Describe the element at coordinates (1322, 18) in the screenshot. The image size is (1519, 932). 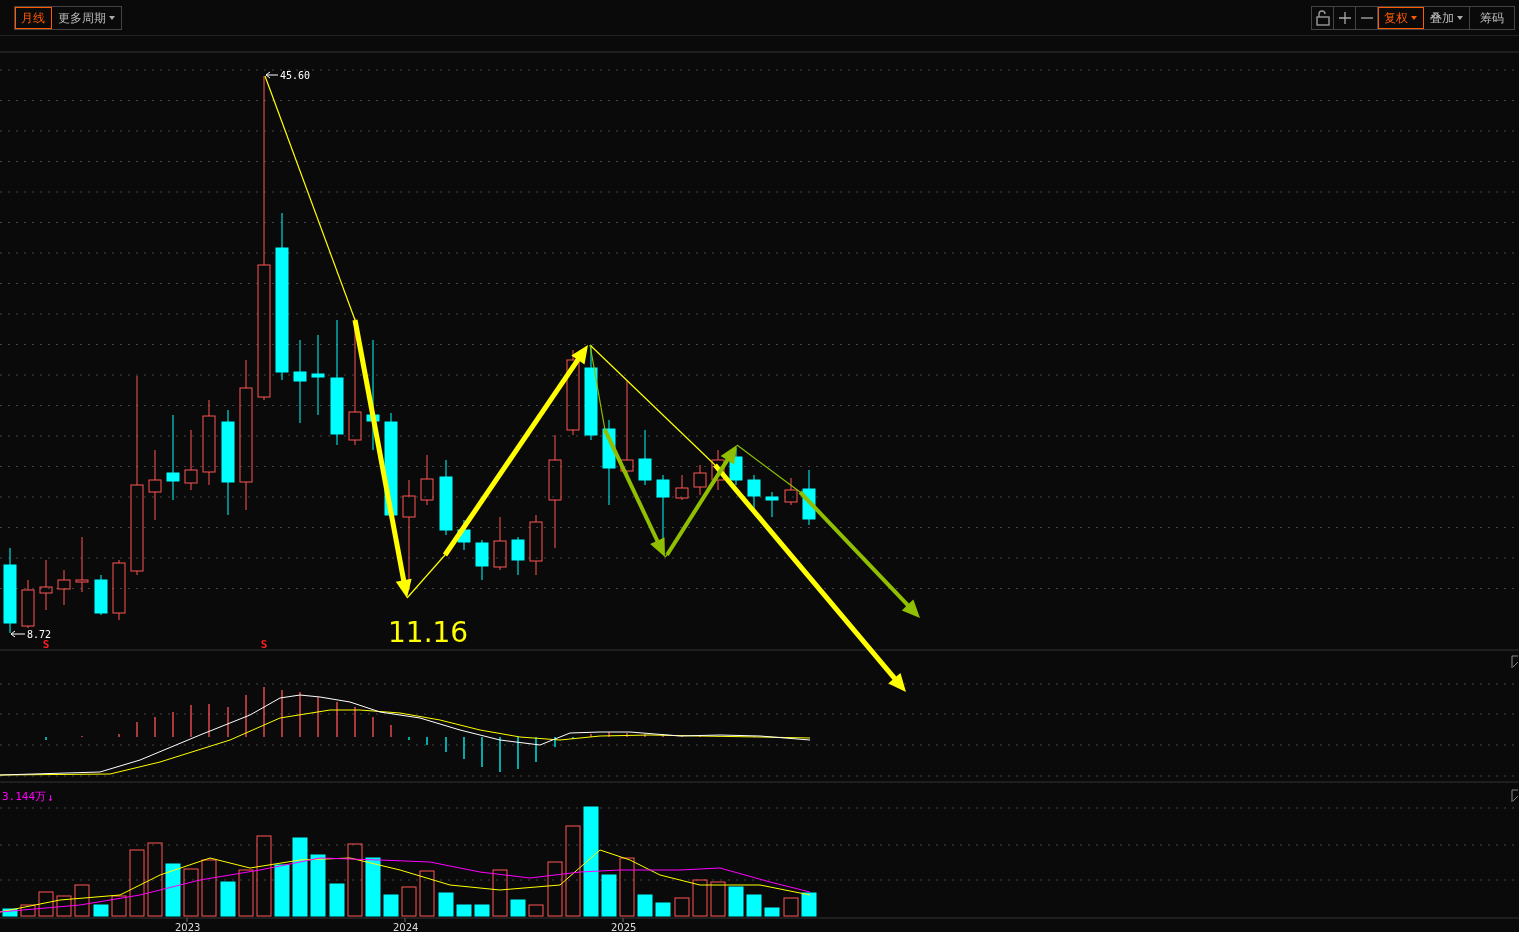
I see `unlocked-padlock-icon` at that location.